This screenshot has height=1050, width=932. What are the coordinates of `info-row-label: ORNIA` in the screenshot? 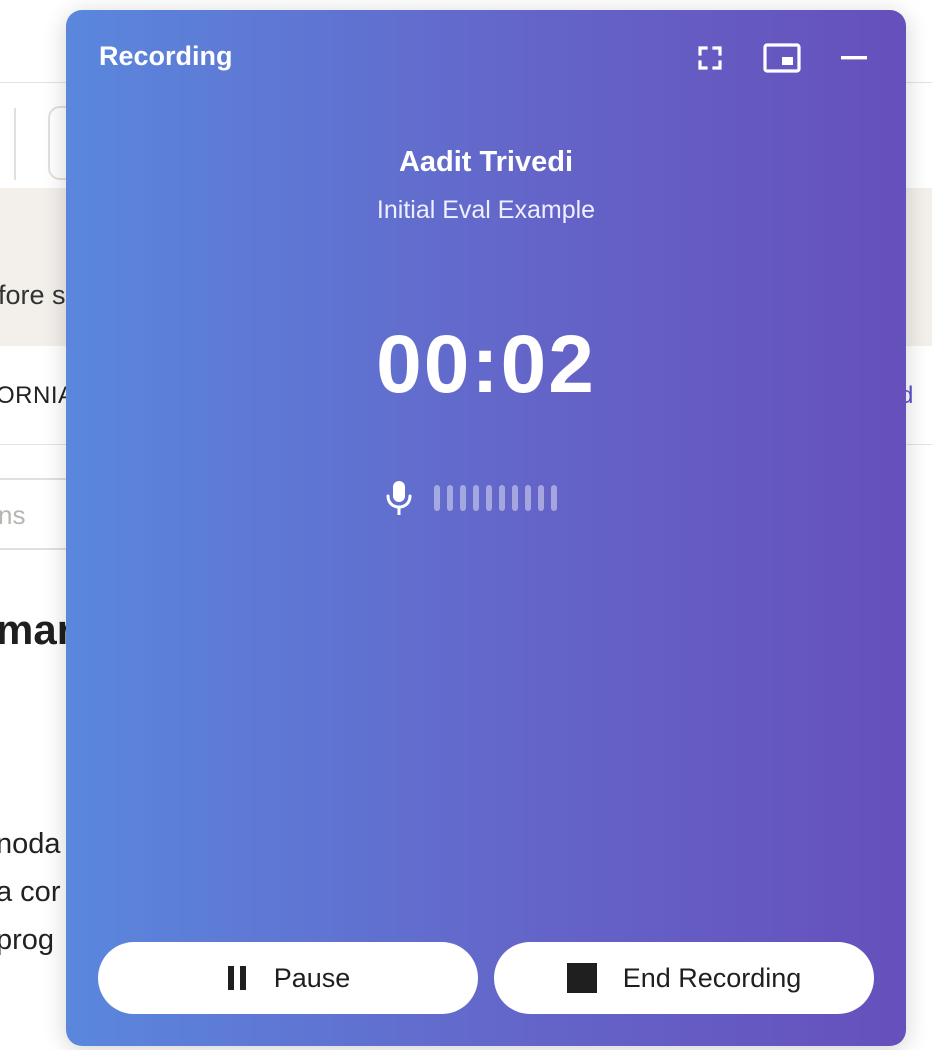 It's located at (37, 395).